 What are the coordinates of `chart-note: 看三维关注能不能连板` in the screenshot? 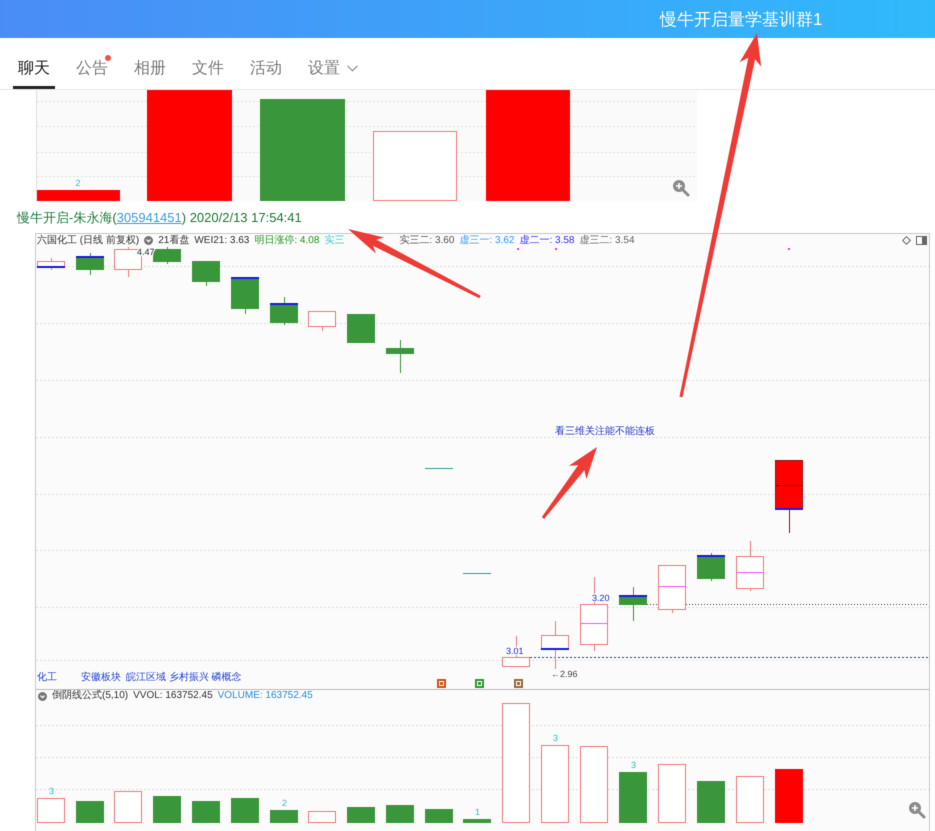 It's located at (605, 431).